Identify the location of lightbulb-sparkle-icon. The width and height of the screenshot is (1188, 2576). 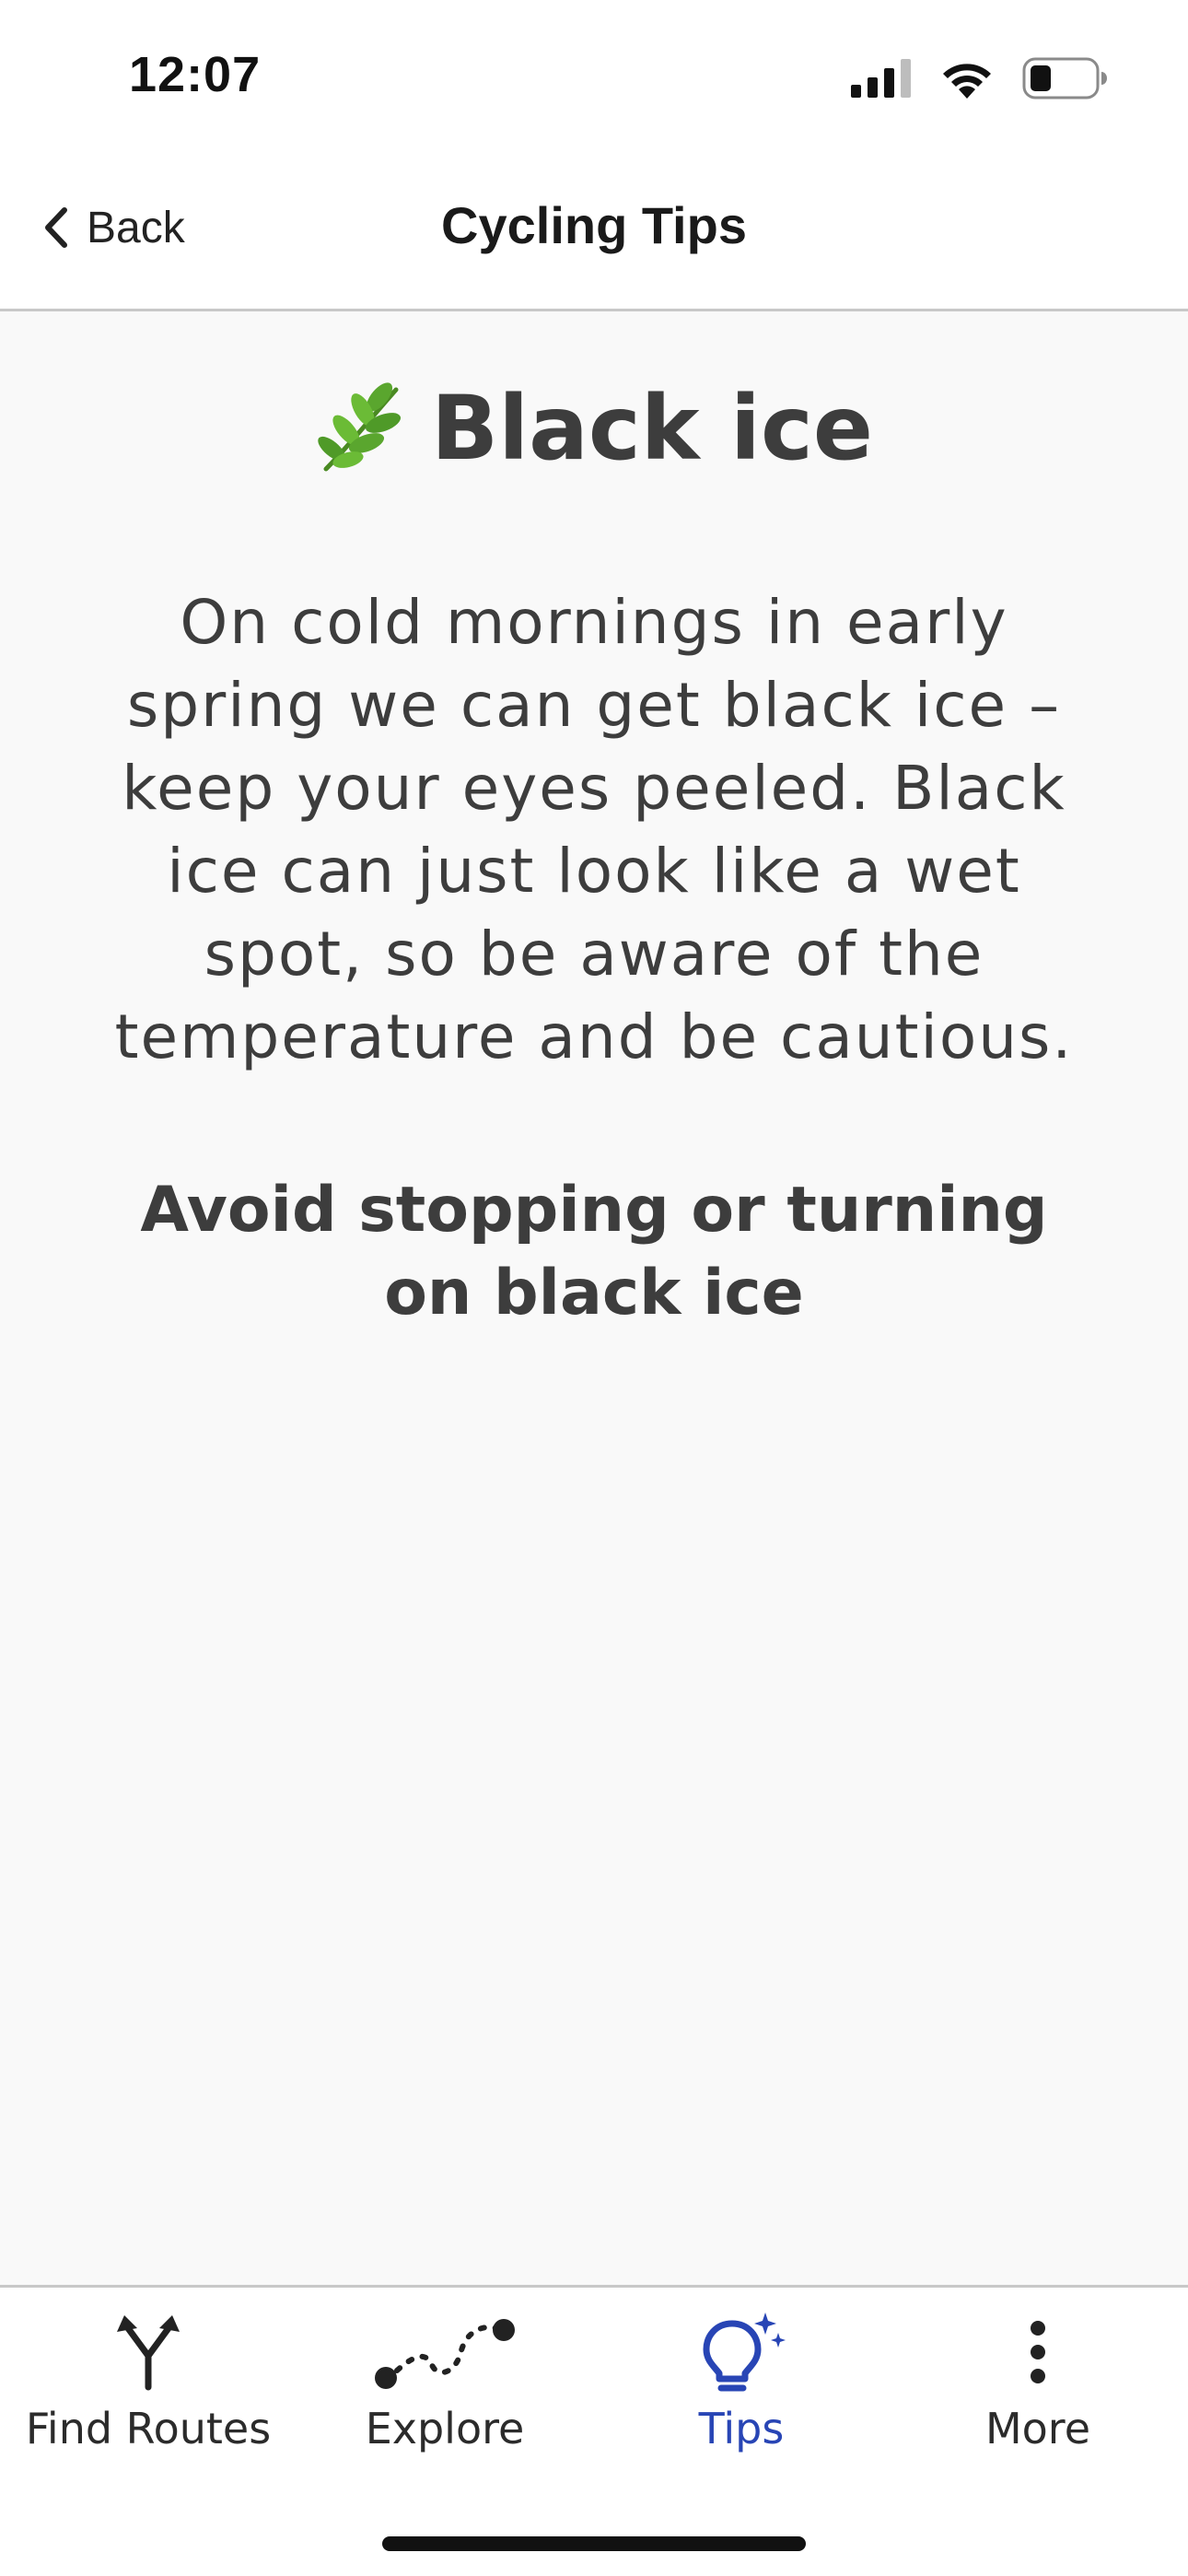
(744, 2352).